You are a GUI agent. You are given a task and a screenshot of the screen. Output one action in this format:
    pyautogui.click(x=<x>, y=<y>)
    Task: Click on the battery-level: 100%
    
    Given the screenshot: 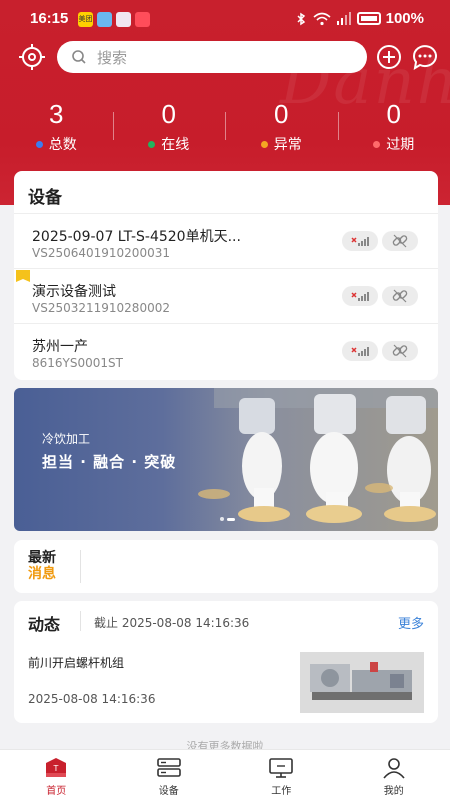 What is the action you would take?
    pyautogui.click(x=404, y=18)
    